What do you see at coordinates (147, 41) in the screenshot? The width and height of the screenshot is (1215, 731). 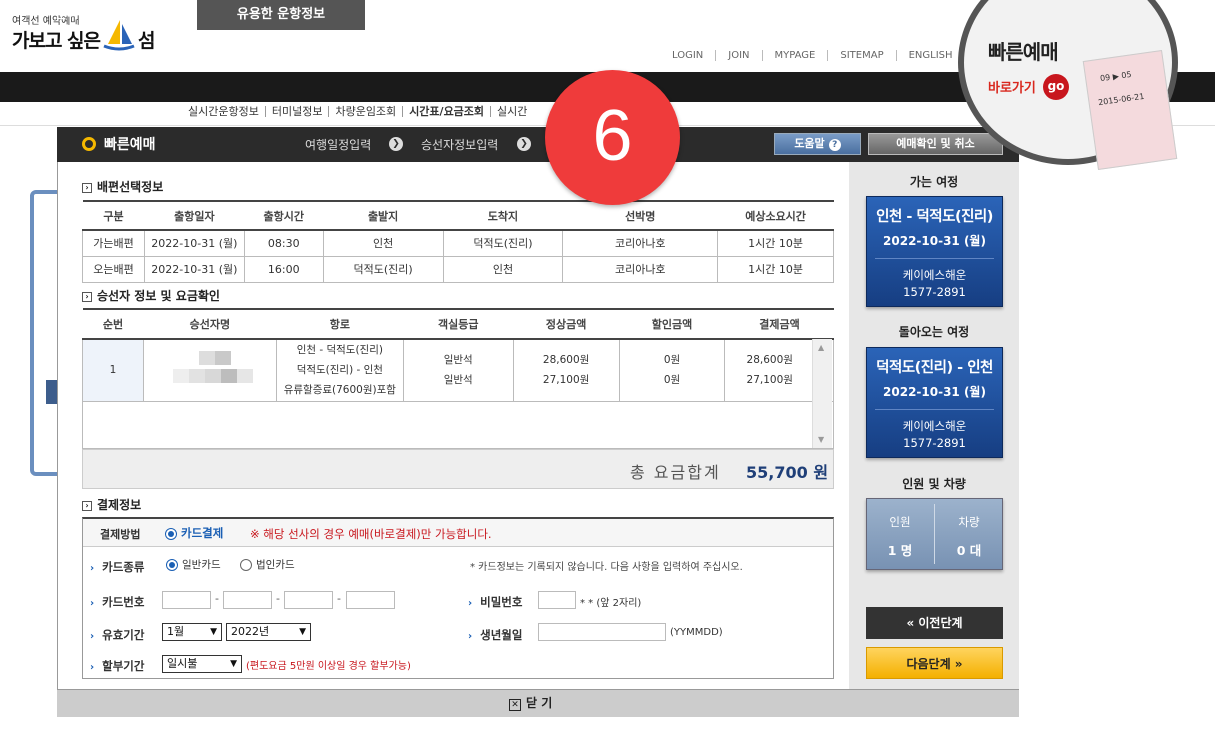 I see `logo-title-end: 섬` at bounding box center [147, 41].